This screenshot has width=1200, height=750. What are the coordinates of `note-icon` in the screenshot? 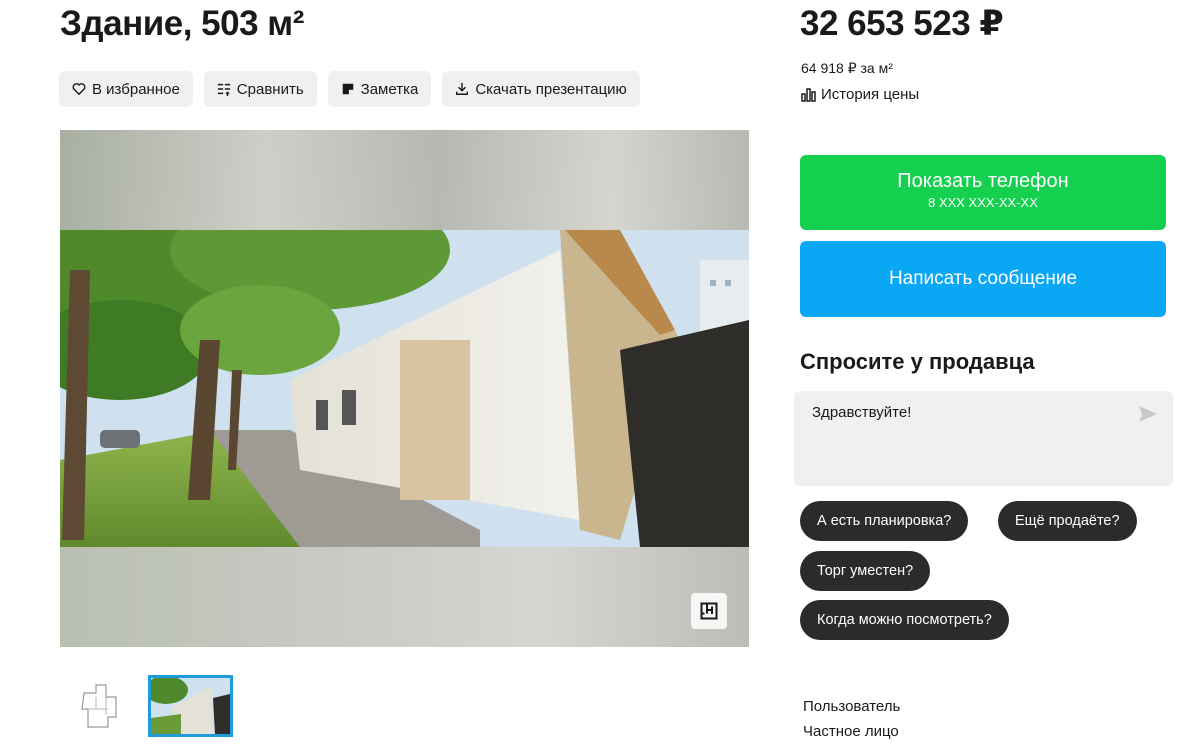 It's located at (347, 89).